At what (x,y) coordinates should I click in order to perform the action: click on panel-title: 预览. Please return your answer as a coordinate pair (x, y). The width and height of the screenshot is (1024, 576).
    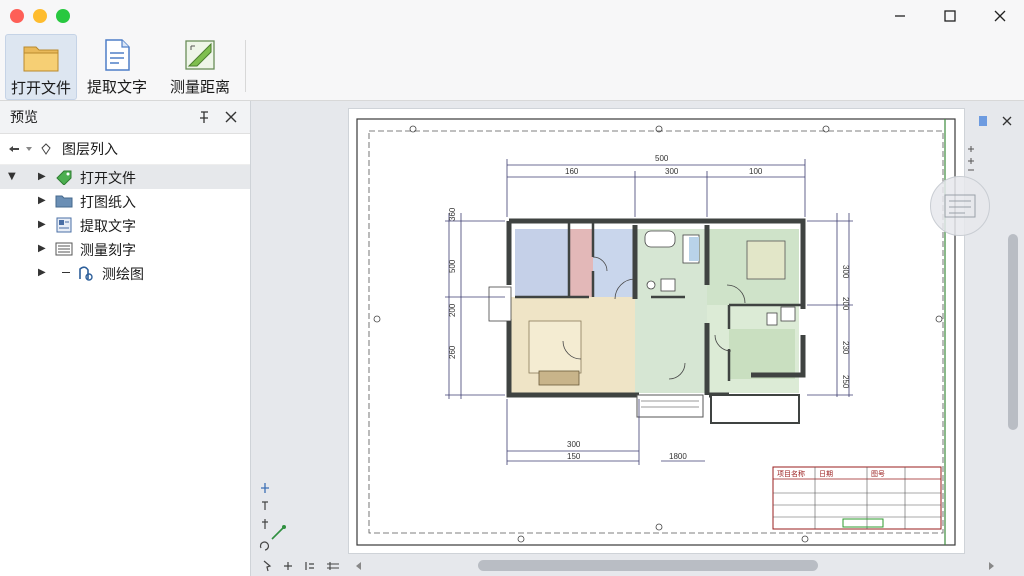
    Looking at the image, I should click on (24, 118).